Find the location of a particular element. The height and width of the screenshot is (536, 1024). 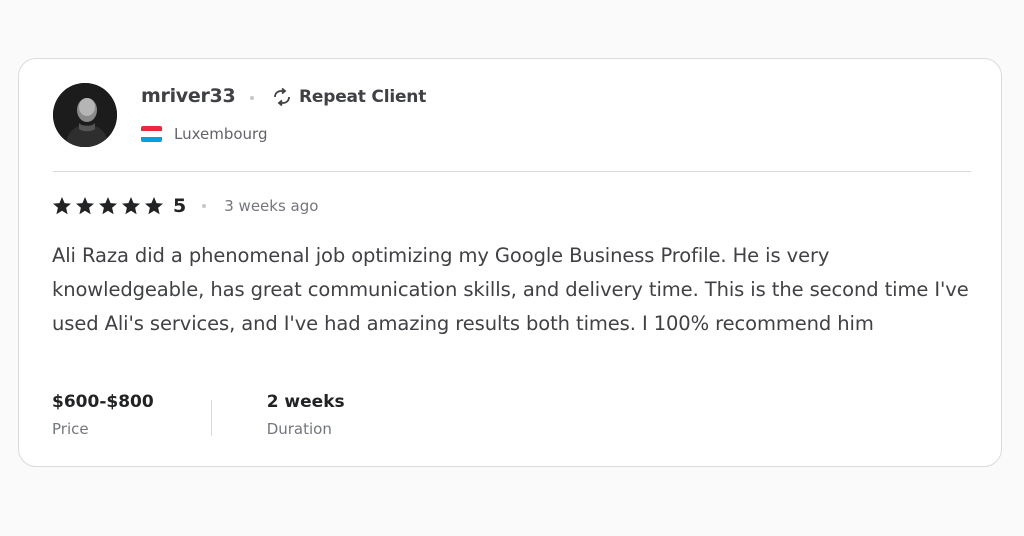

price-label: Price is located at coordinates (70, 429).